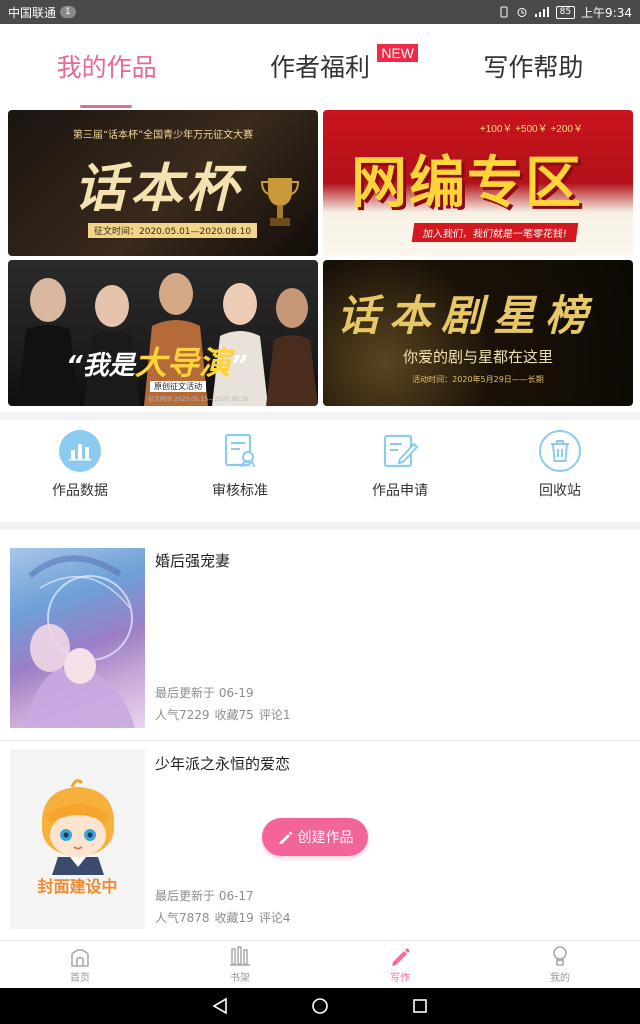 The width and height of the screenshot is (640, 1024). What do you see at coordinates (80, 491) in the screenshot?
I see `work-data-label: 作品数据` at bounding box center [80, 491].